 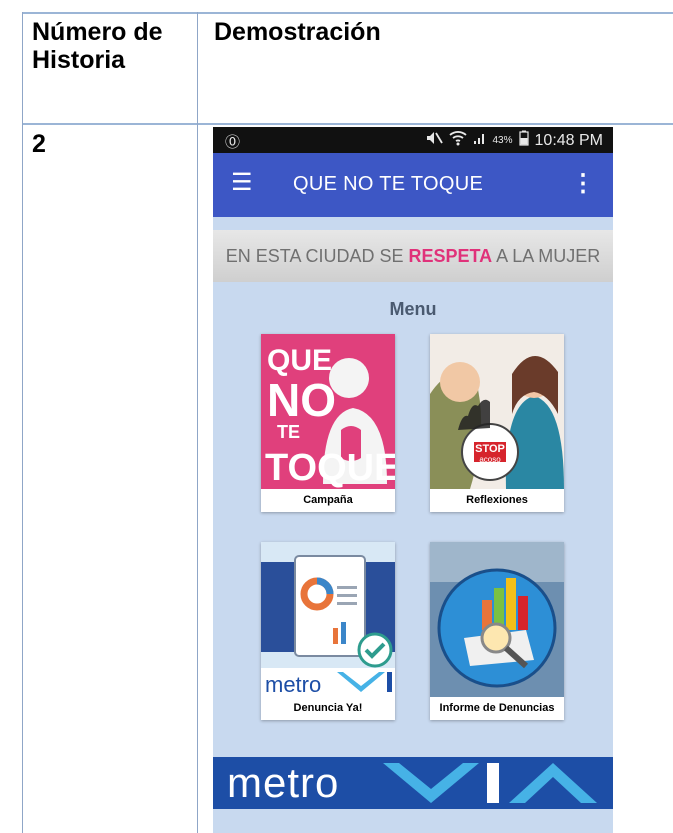 I want to click on denuncia-illustration: metro, so click(x=328, y=619).